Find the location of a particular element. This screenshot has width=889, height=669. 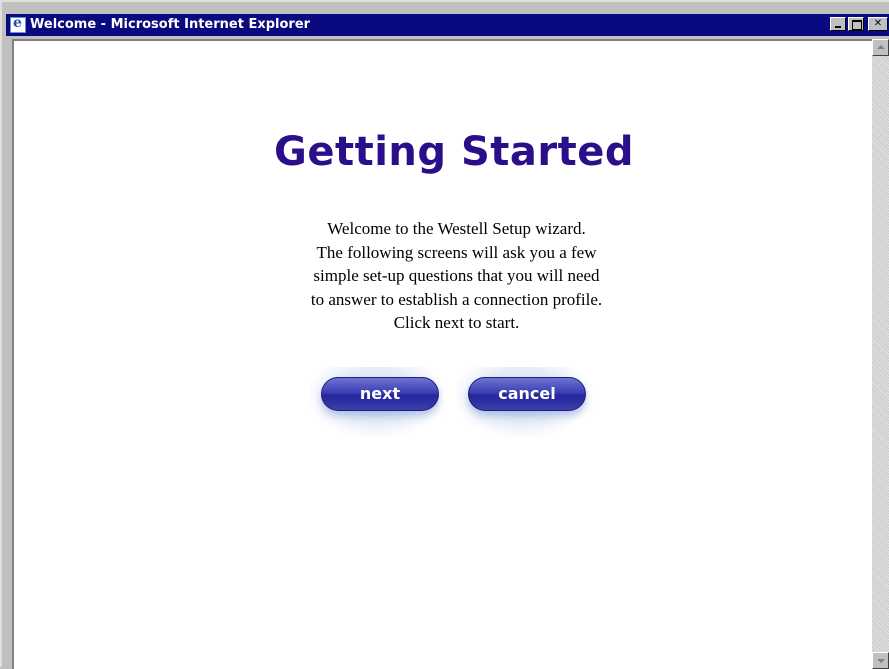

next-button: next is located at coordinates (380, 394).